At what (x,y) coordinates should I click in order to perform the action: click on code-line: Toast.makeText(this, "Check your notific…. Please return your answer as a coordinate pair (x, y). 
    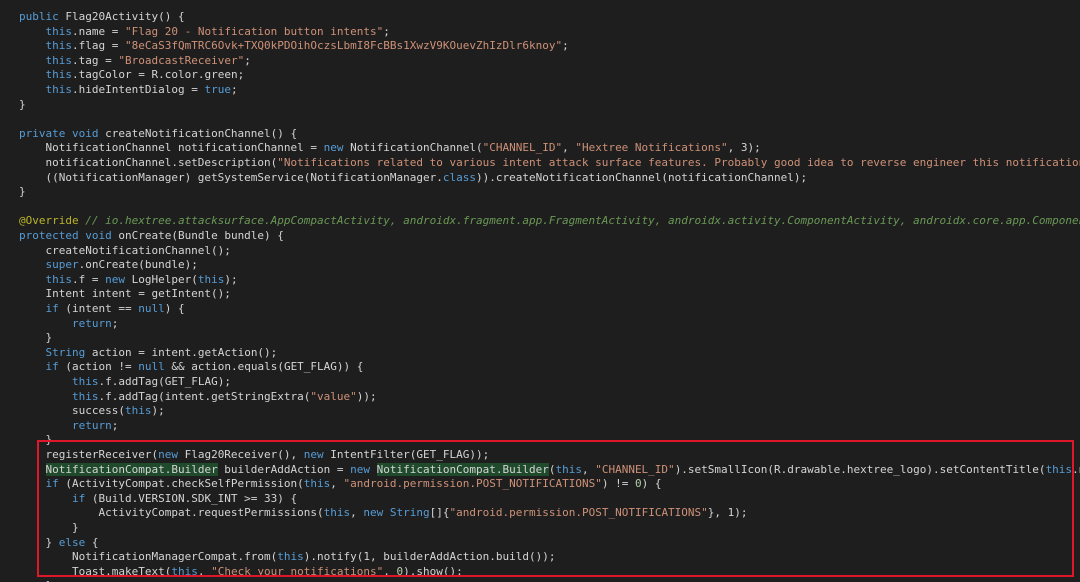
    Looking at the image, I should click on (241, 572).